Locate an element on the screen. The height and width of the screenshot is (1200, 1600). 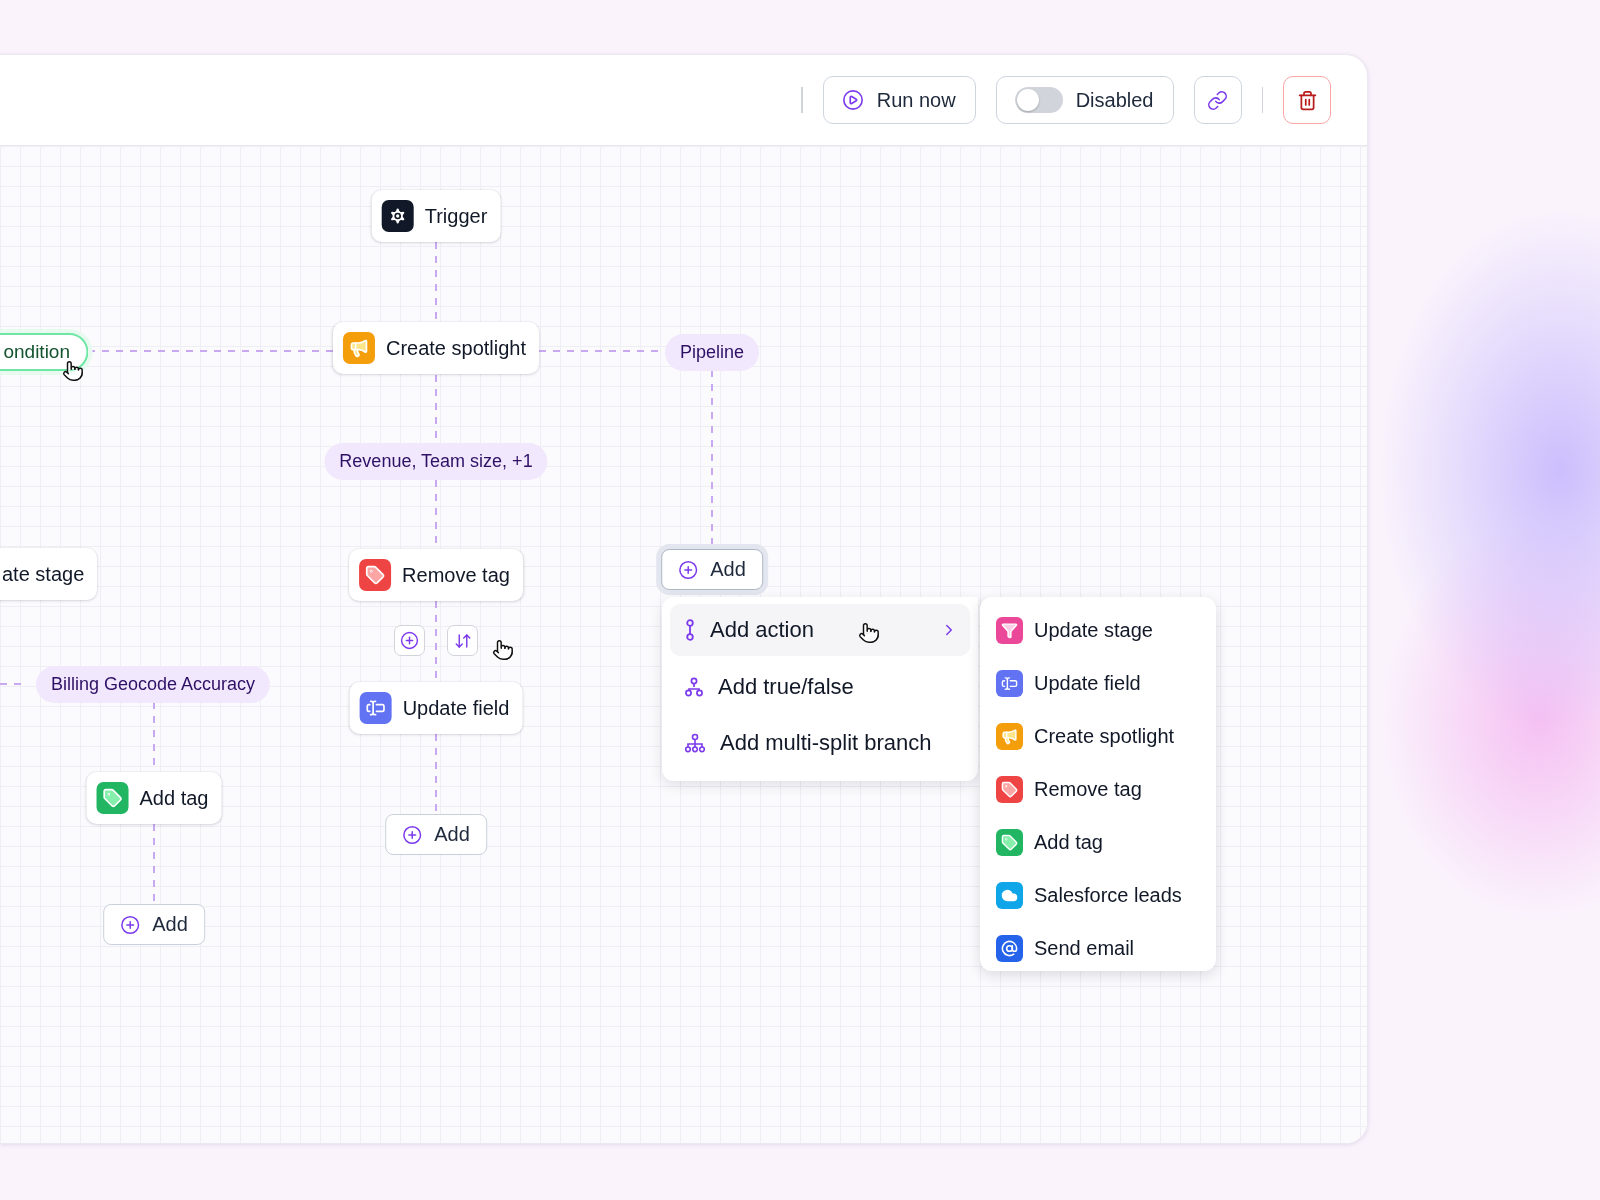
play-icon is located at coordinates (852, 100).